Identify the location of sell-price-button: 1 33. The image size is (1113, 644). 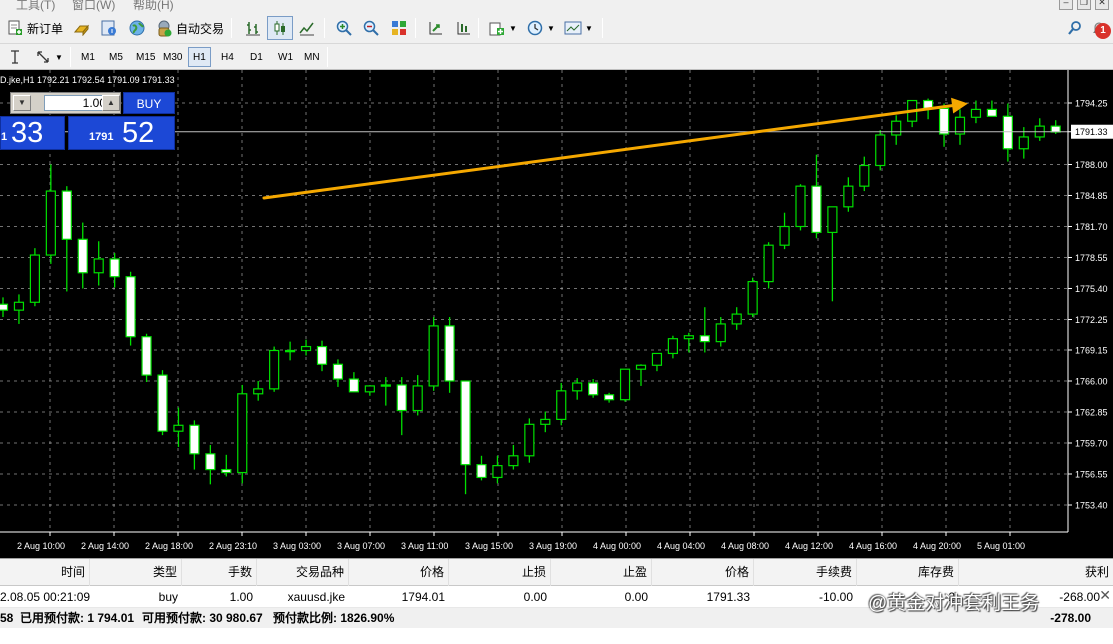
(32, 133).